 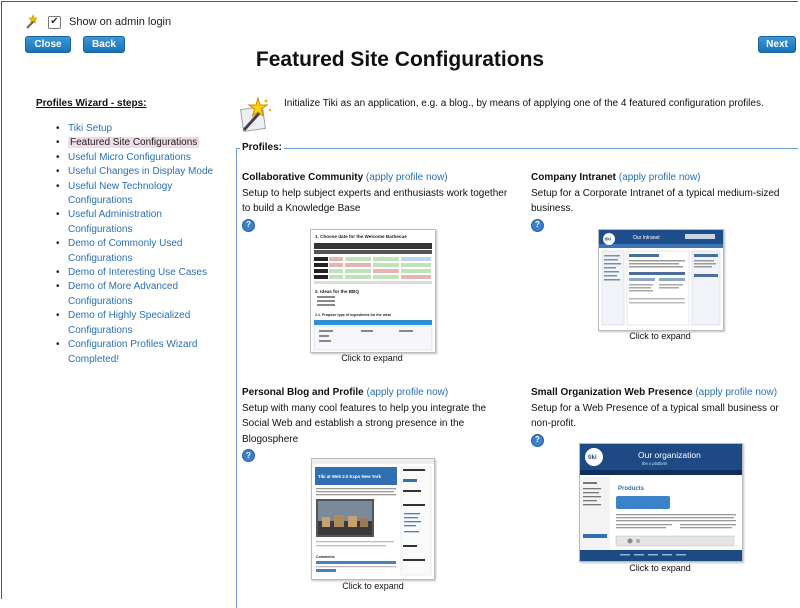 I want to click on svg-text:1. Choose date for the Welcome: 1. Choose date for the Welcome Barbecue, so click(x=361, y=236).